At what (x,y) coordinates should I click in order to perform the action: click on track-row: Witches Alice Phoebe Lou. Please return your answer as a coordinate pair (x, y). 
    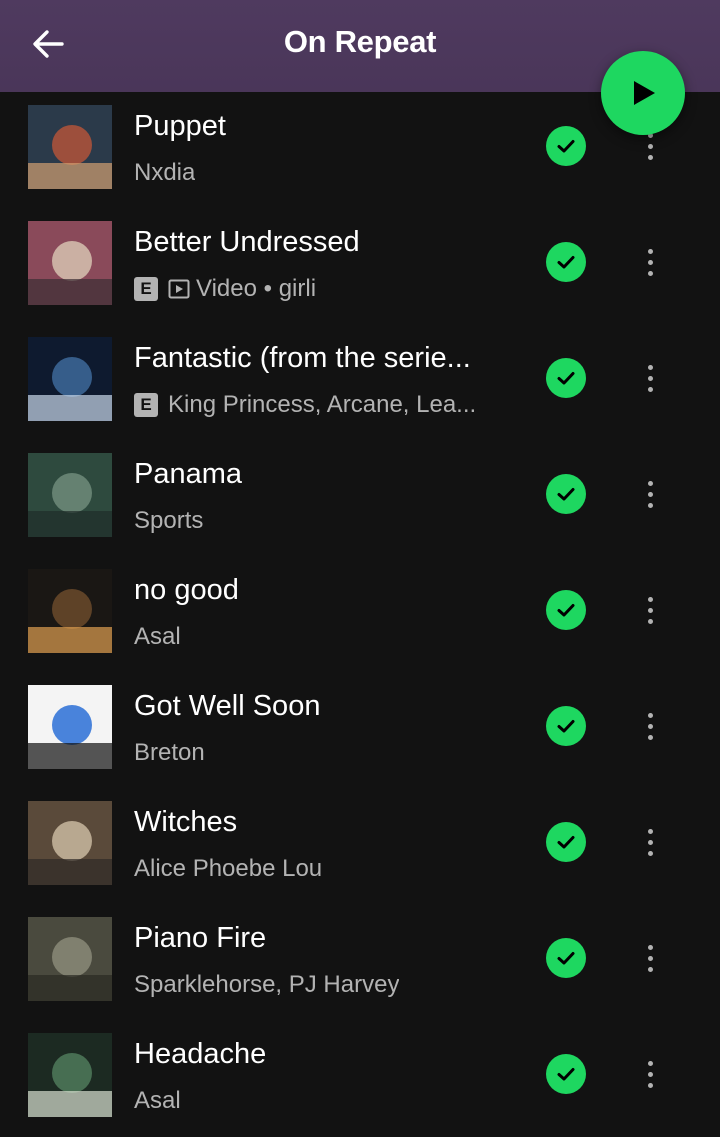
    Looking at the image, I should click on (360, 846).